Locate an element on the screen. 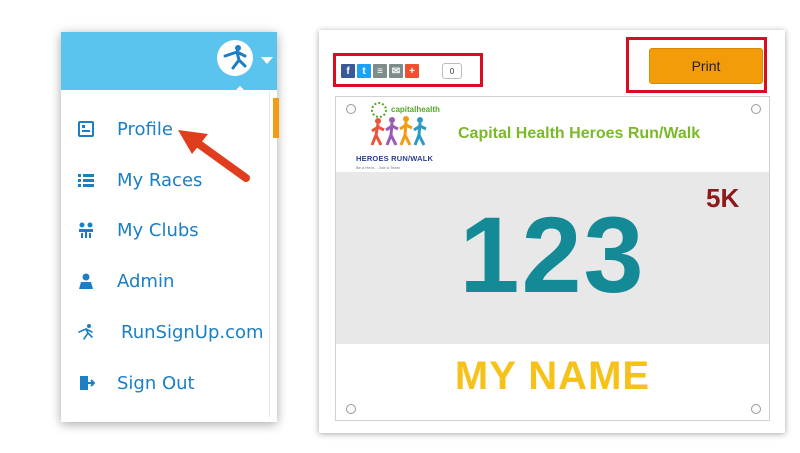 The height and width of the screenshot is (453, 800). menu-item-sign-out: Sign Out is located at coordinates (163, 384).